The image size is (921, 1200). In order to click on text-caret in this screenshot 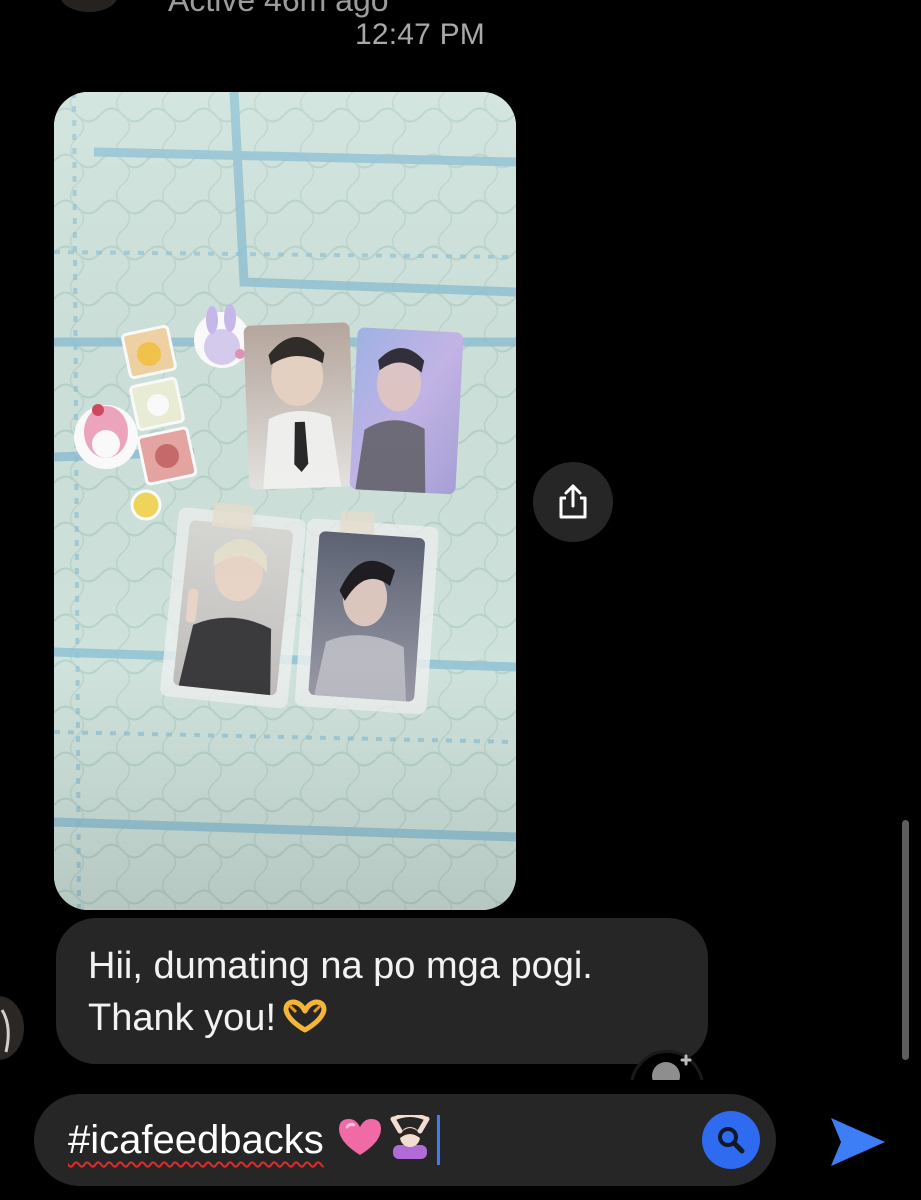, I will do `click(438, 1140)`.